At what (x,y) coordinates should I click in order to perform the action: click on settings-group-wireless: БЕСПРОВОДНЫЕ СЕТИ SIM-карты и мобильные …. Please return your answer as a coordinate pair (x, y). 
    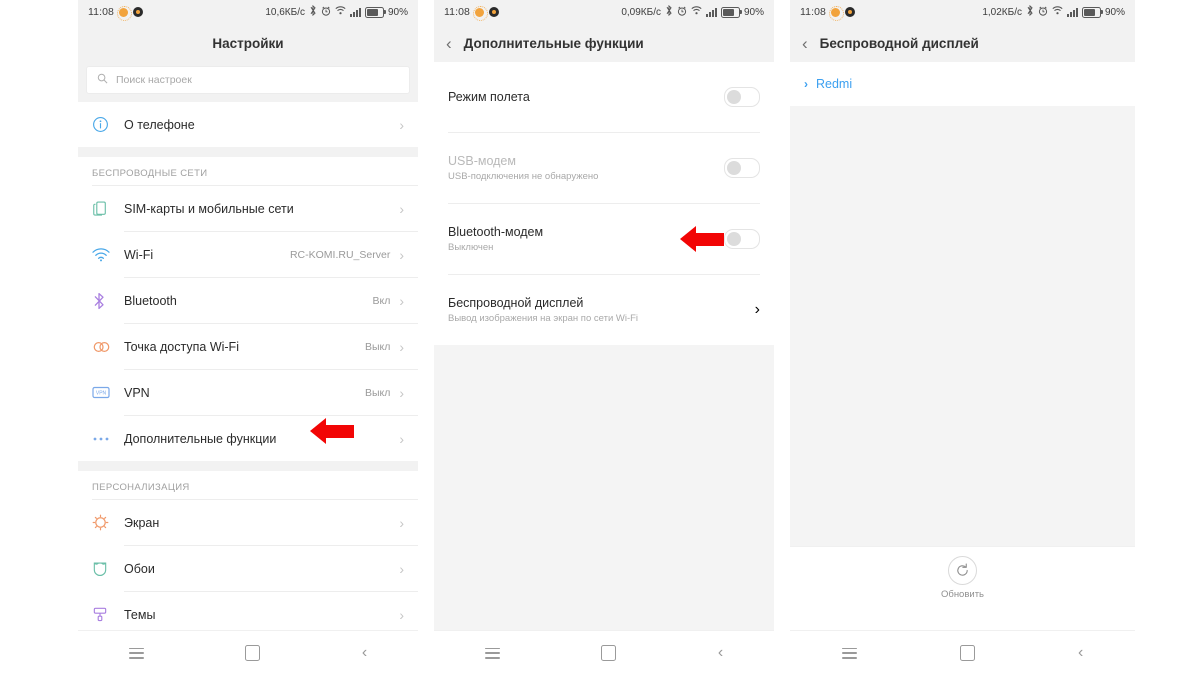
    Looking at the image, I should click on (248, 309).